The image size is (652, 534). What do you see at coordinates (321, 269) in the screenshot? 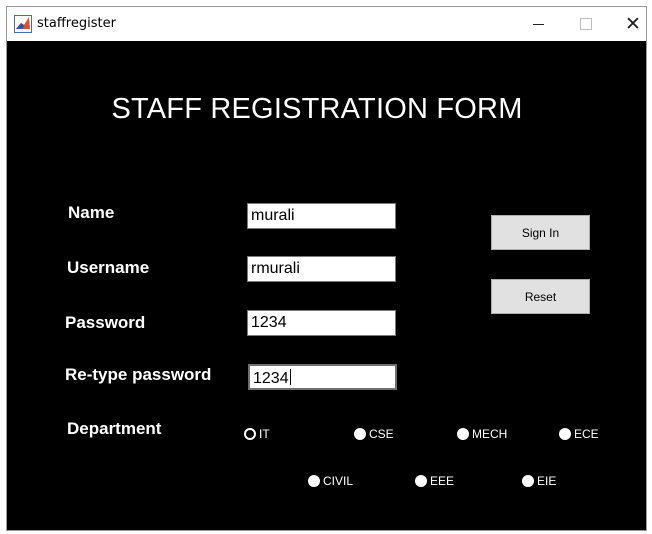
I see `username-field: rmurali` at bounding box center [321, 269].